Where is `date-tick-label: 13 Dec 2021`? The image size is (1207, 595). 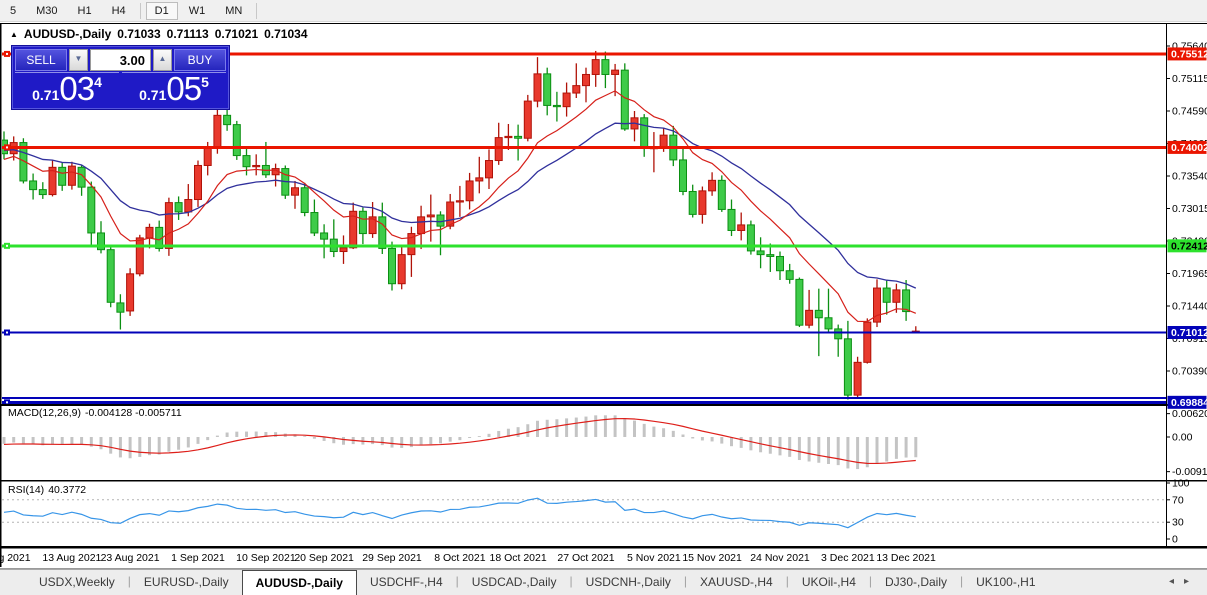 date-tick-label: 13 Dec 2021 is located at coordinates (906, 558).